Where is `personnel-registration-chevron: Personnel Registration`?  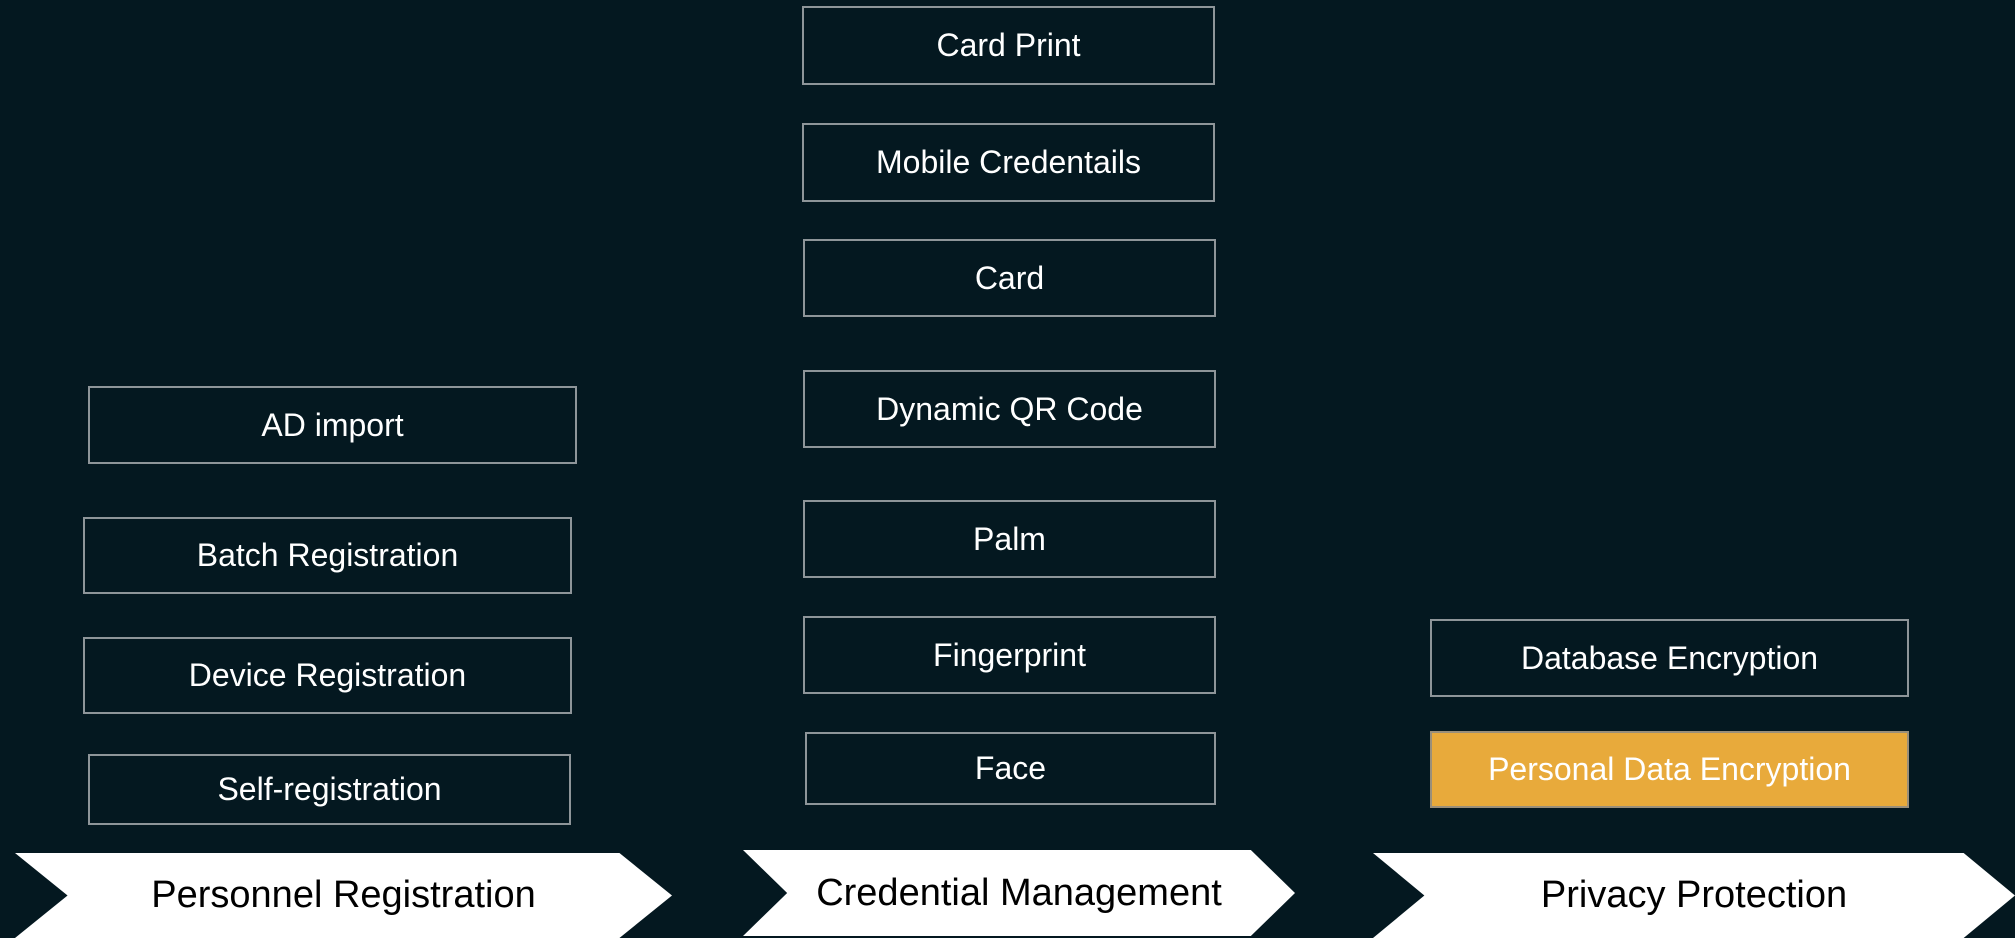
personnel-registration-chevron: Personnel Registration is located at coordinates (343, 895).